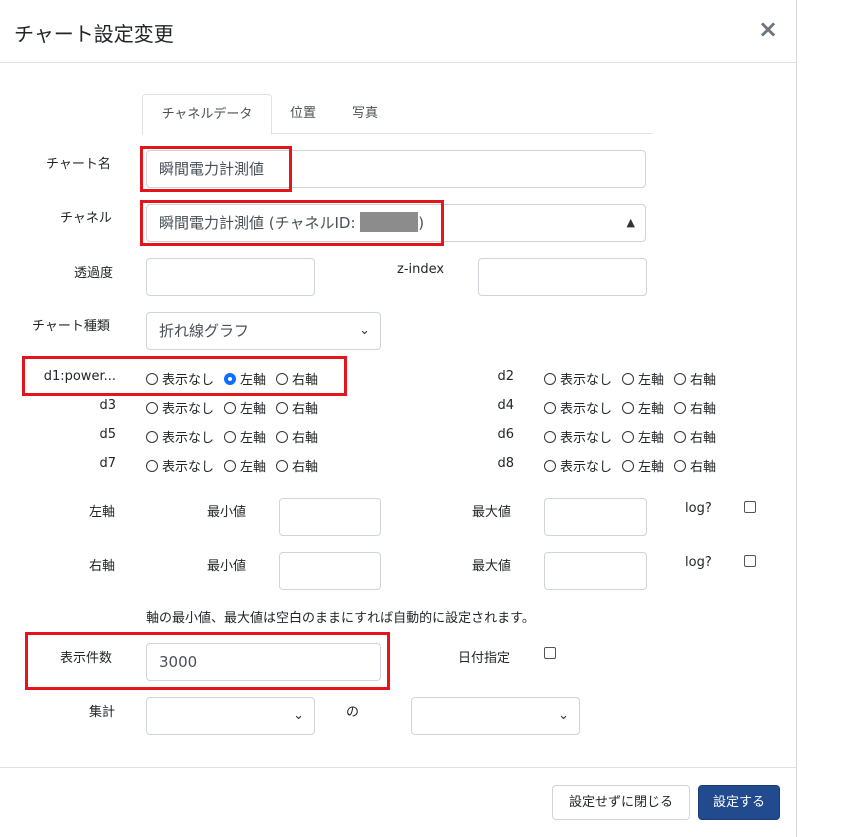 The image size is (847, 837). I want to click on tab-position: 位置, so click(303, 114).